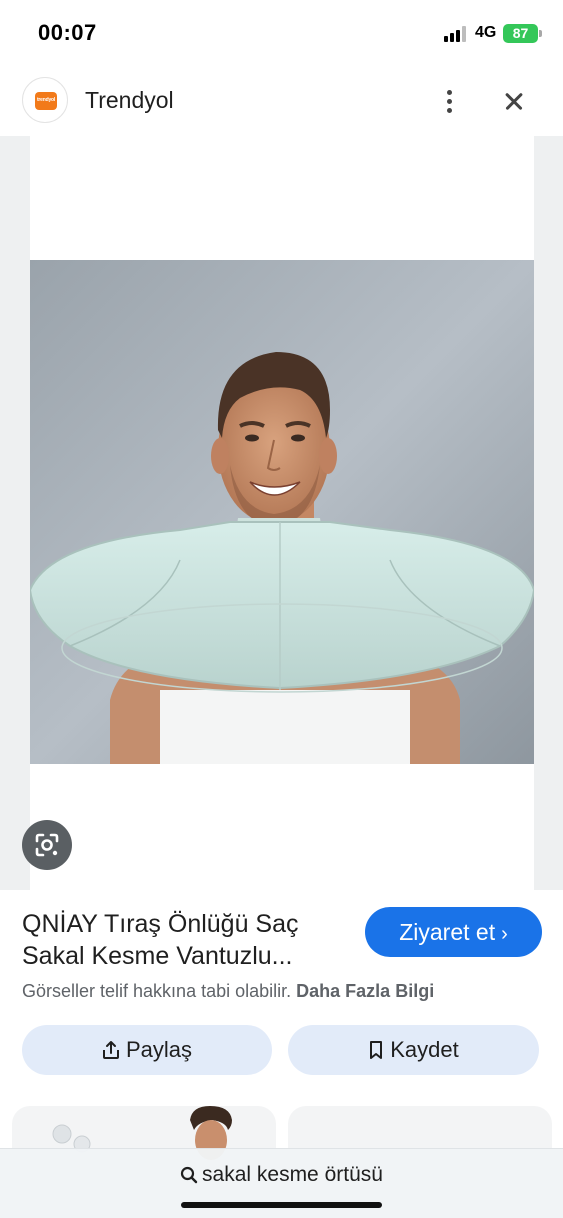 This screenshot has height=1218, width=563. I want to click on copyright-text: Görseller telif hakkına tabi olabilir., so click(157, 991).